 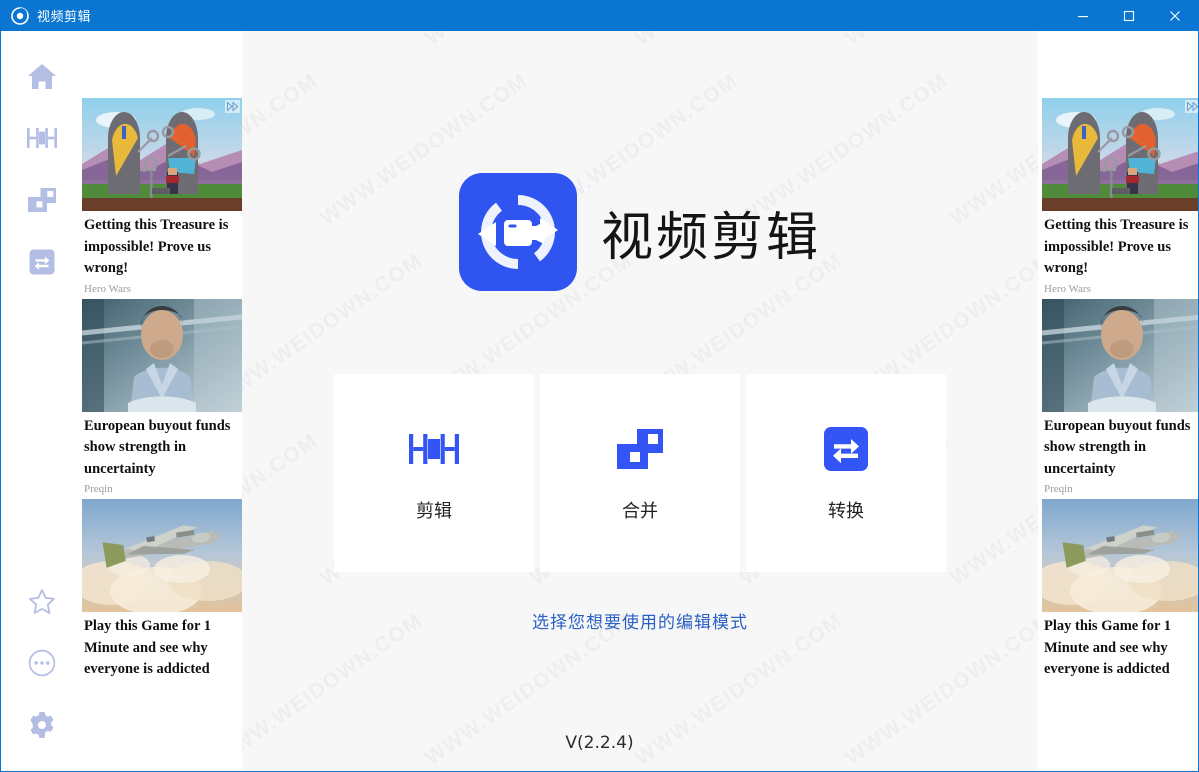 What do you see at coordinates (710, 237) in the screenshot?
I see `brand-name: 视频剪辑` at bounding box center [710, 237].